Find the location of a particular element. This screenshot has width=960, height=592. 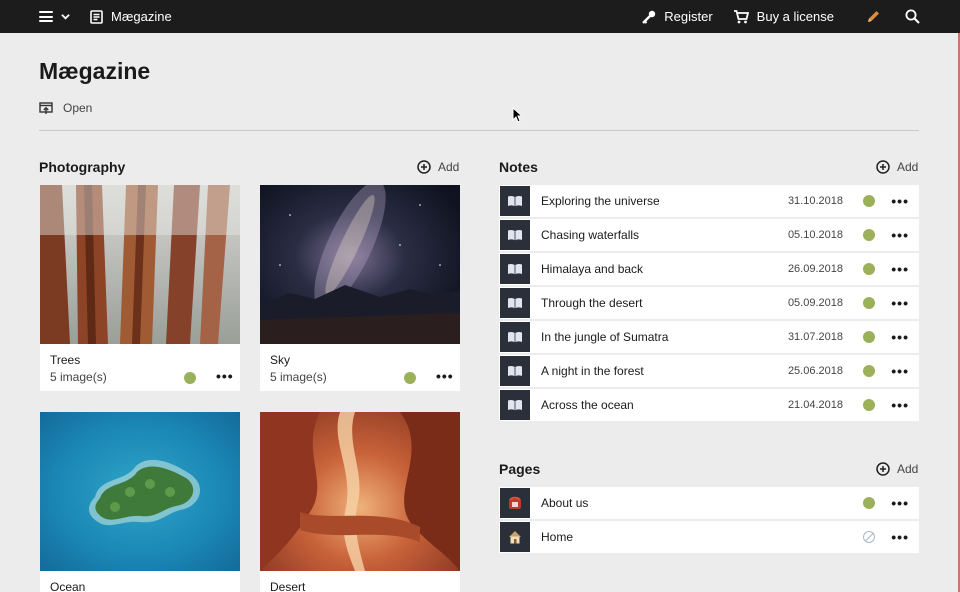

note-title: Chasing waterfalls is located at coordinates (590, 235).